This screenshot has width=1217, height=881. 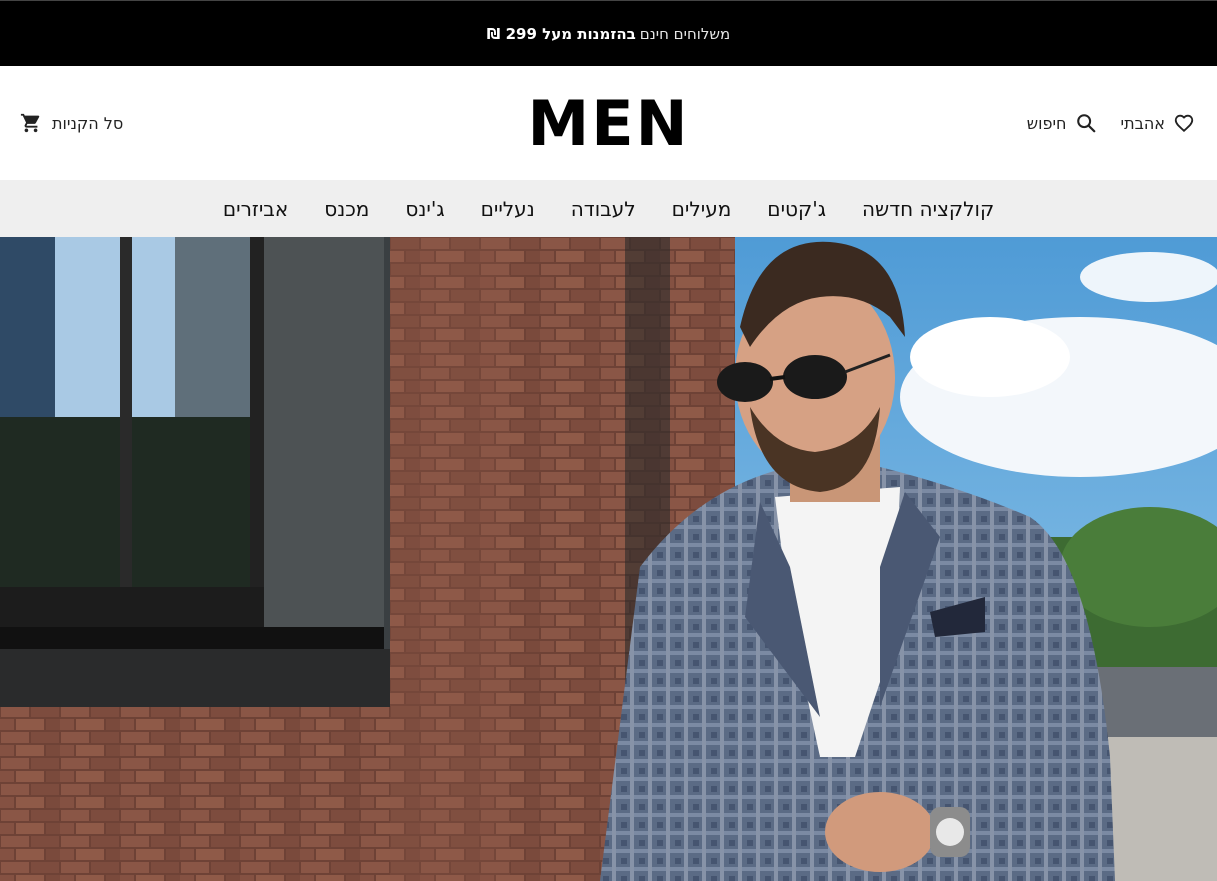 What do you see at coordinates (424, 209) in the screenshot?
I see `nav-item-jeans: ג'ינס` at bounding box center [424, 209].